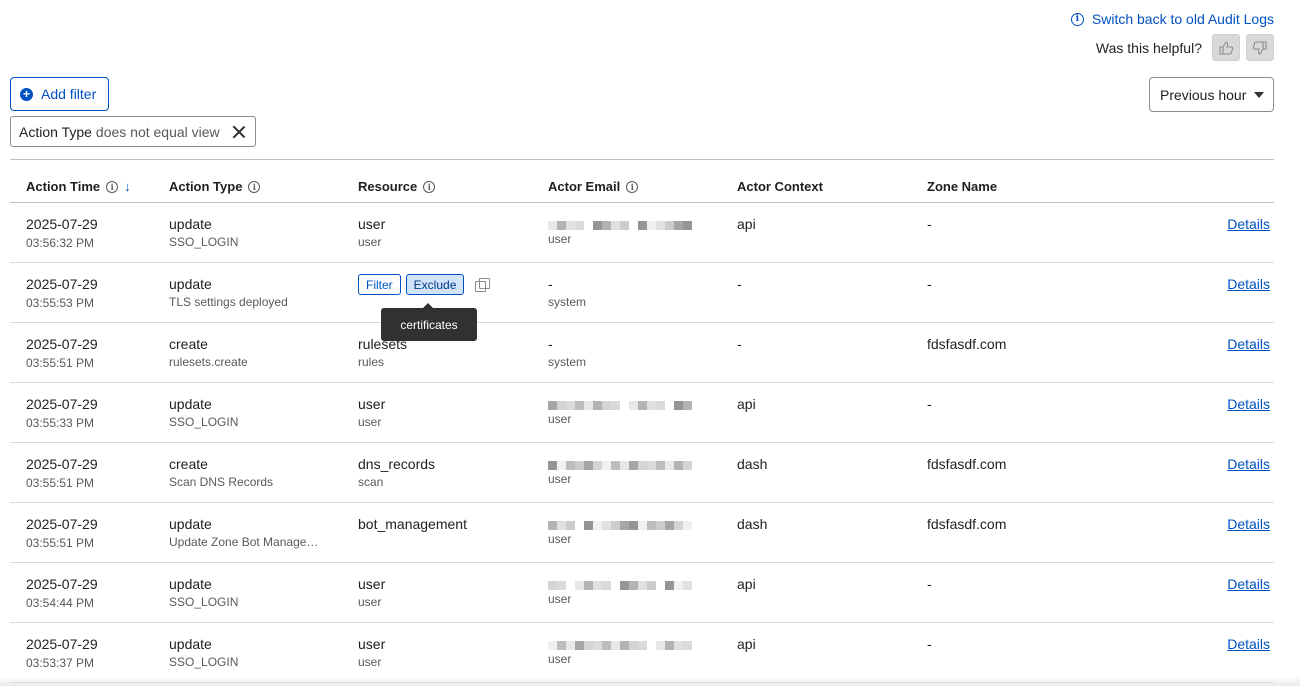 The image size is (1300, 686). I want to click on filter-operator: does not equal view, so click(157, 131).